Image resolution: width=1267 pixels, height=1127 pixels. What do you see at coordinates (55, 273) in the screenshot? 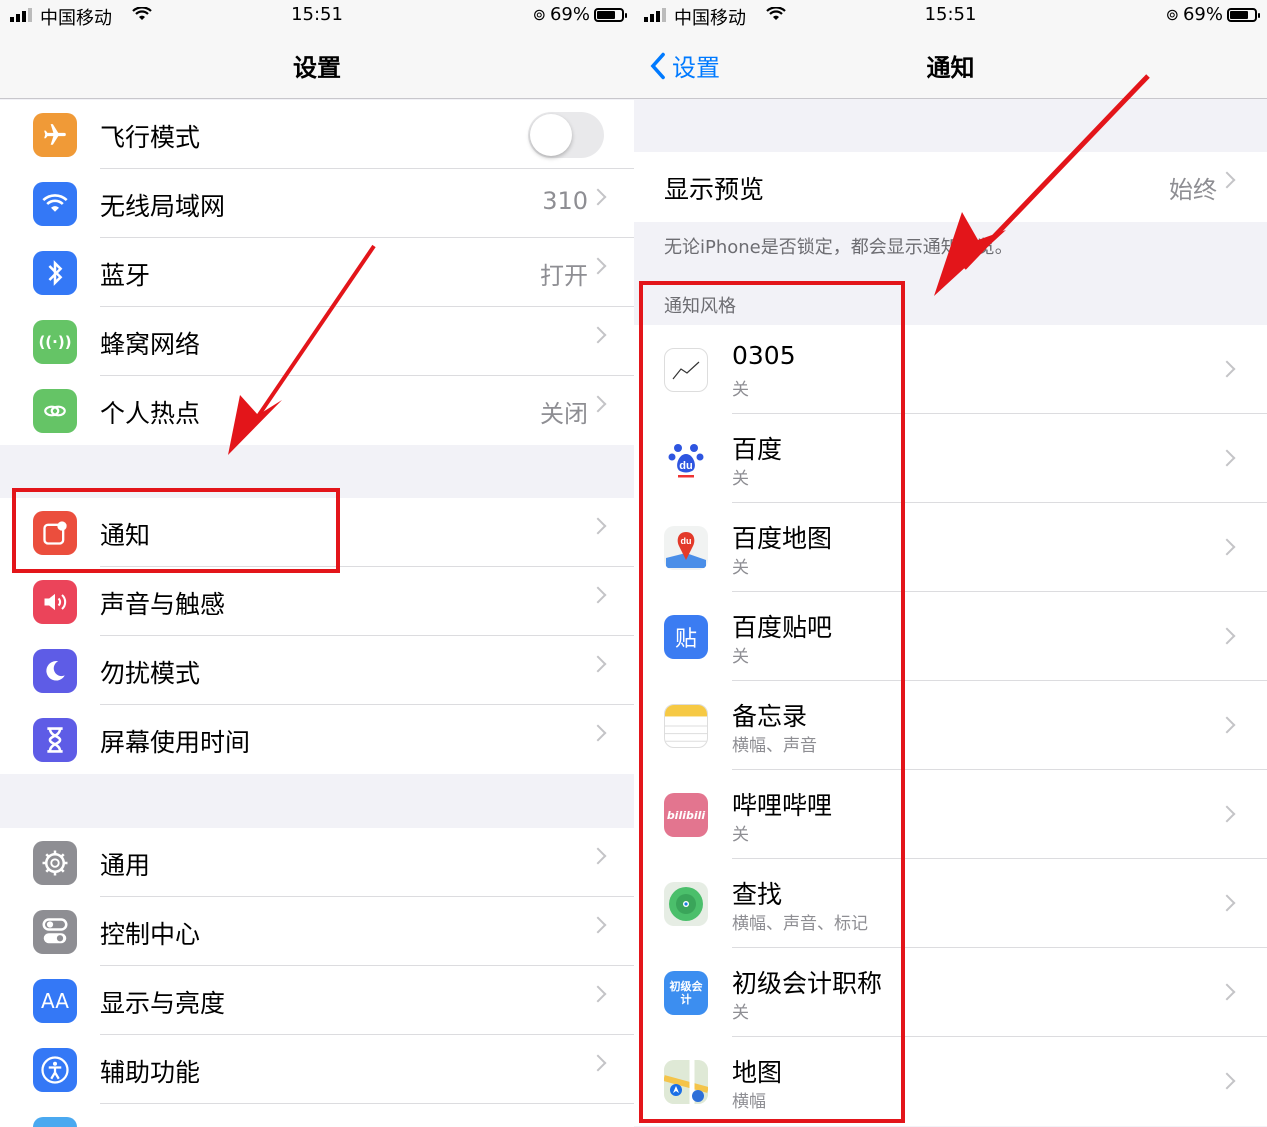
I see `bluetooth-icon` at bounding box center [55, 273].